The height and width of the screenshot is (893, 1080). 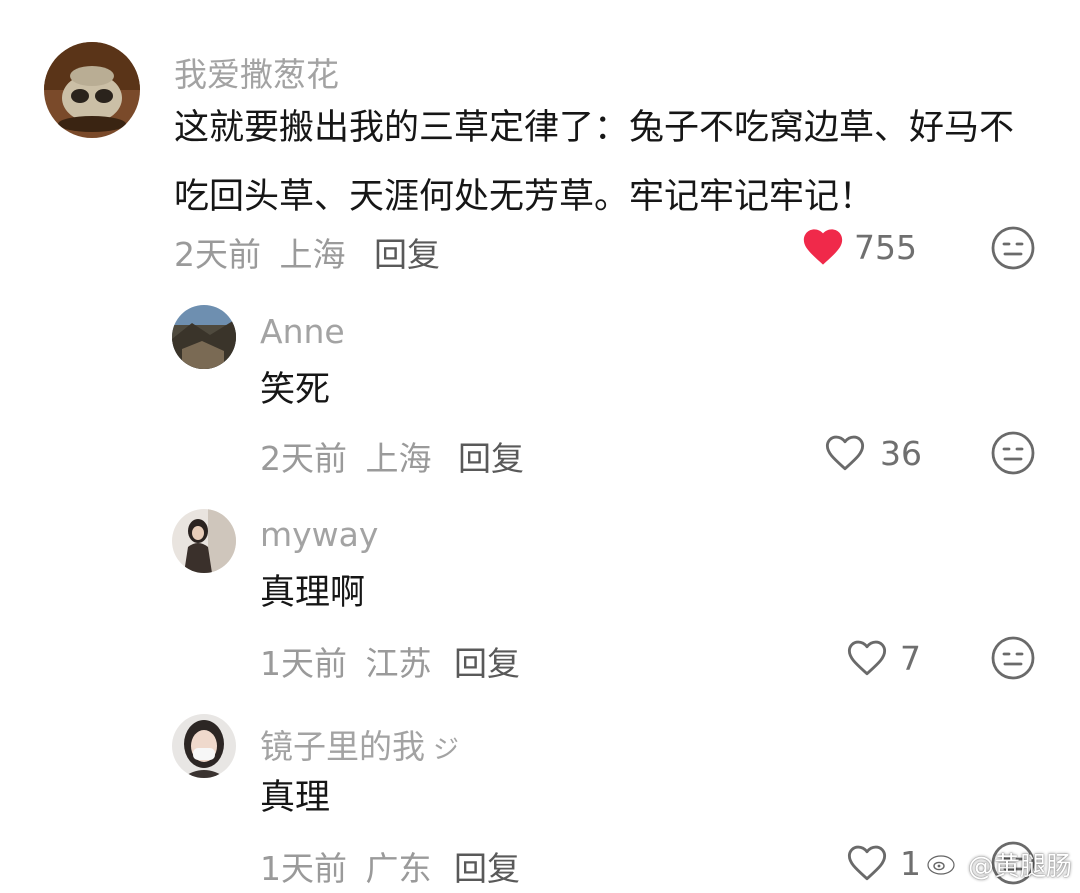 What do you see at coordinates (398, 663) in the screenshot?
I see `location: 江苏` at bounding box center [398, 663].